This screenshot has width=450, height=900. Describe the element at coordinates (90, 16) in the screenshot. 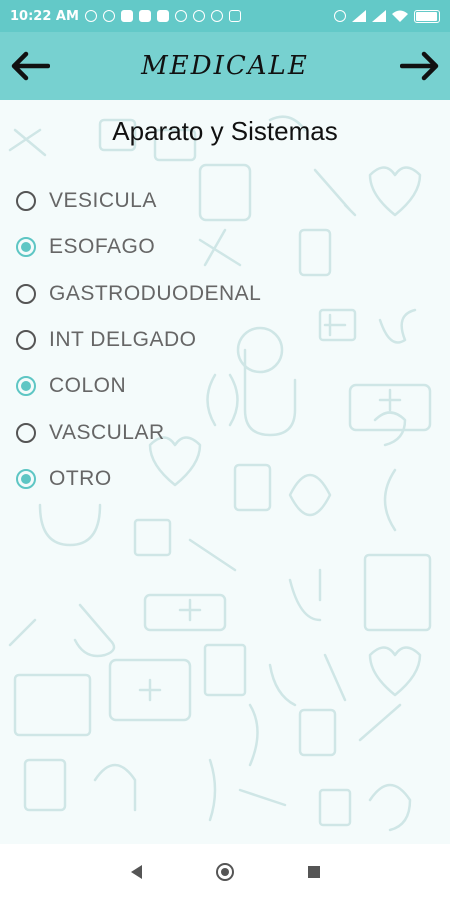

I see `whatsapp-icon` at that location.